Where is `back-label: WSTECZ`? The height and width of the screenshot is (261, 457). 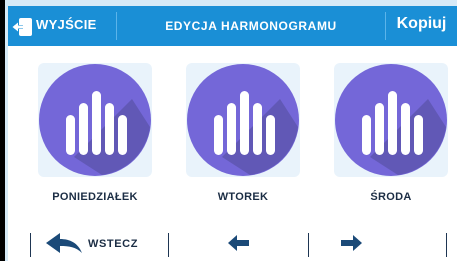 back-label: WSTECZ is located at coordinates (113, 244).